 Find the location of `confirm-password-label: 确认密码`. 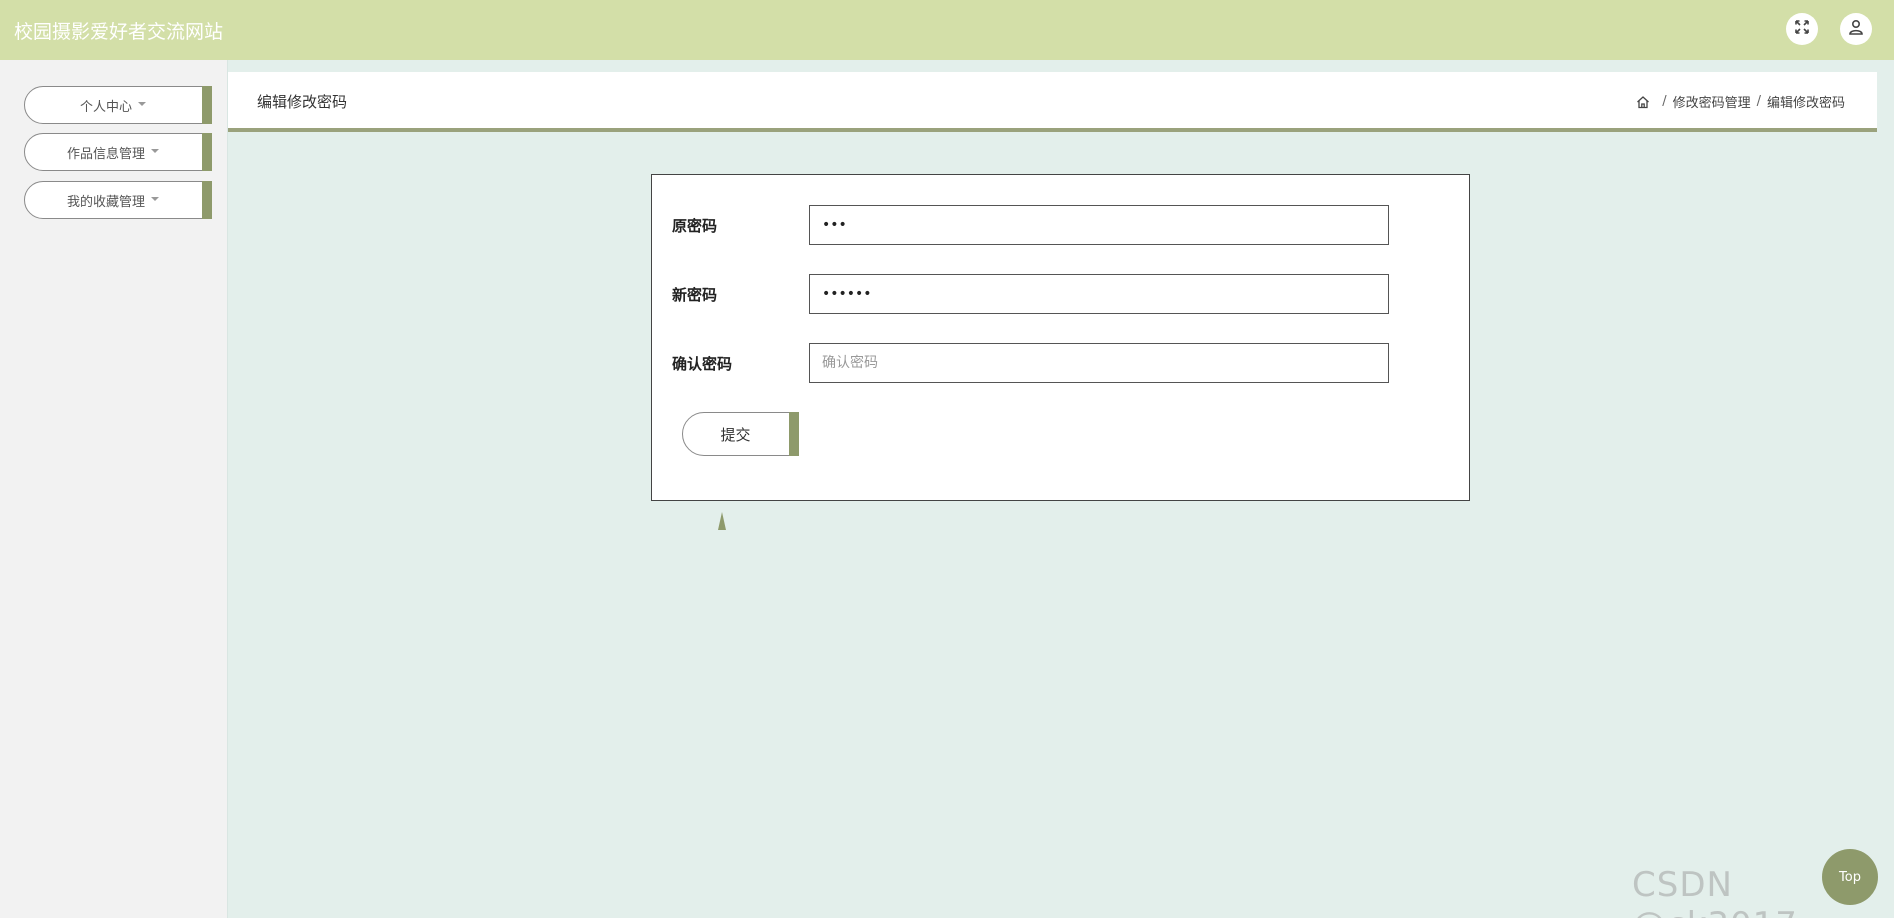

confirm-password-label: 确认密码 is located at coordinates (702, 363).